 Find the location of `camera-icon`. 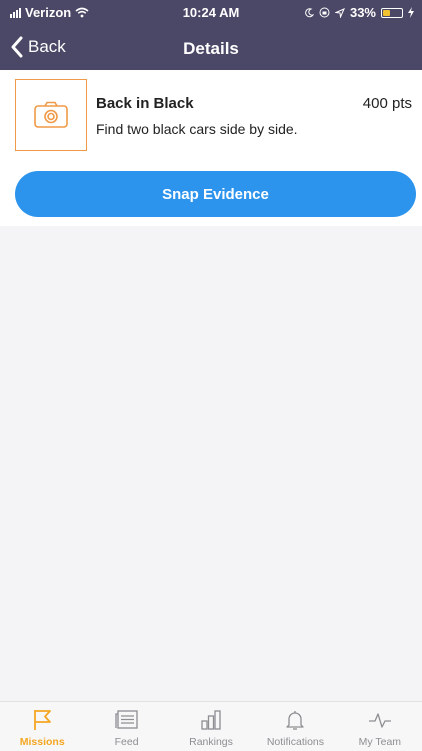

camera-icon is located at coordinates (51, 114).